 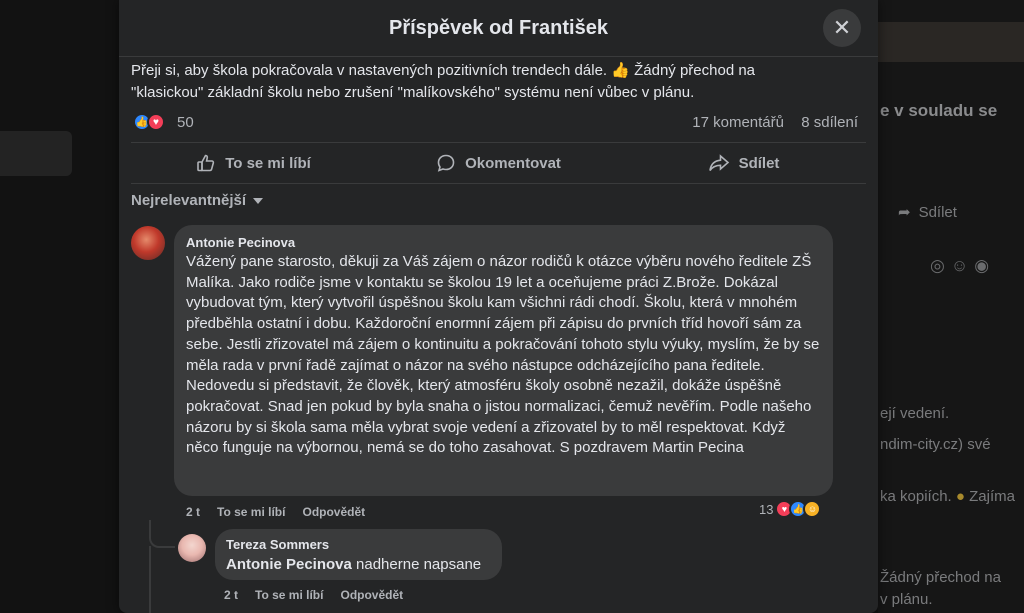 What do you see at coordinates (937, 212) in the screenshot?
I see `background-share-label: Sdílet` at bounding box center [937, 212].